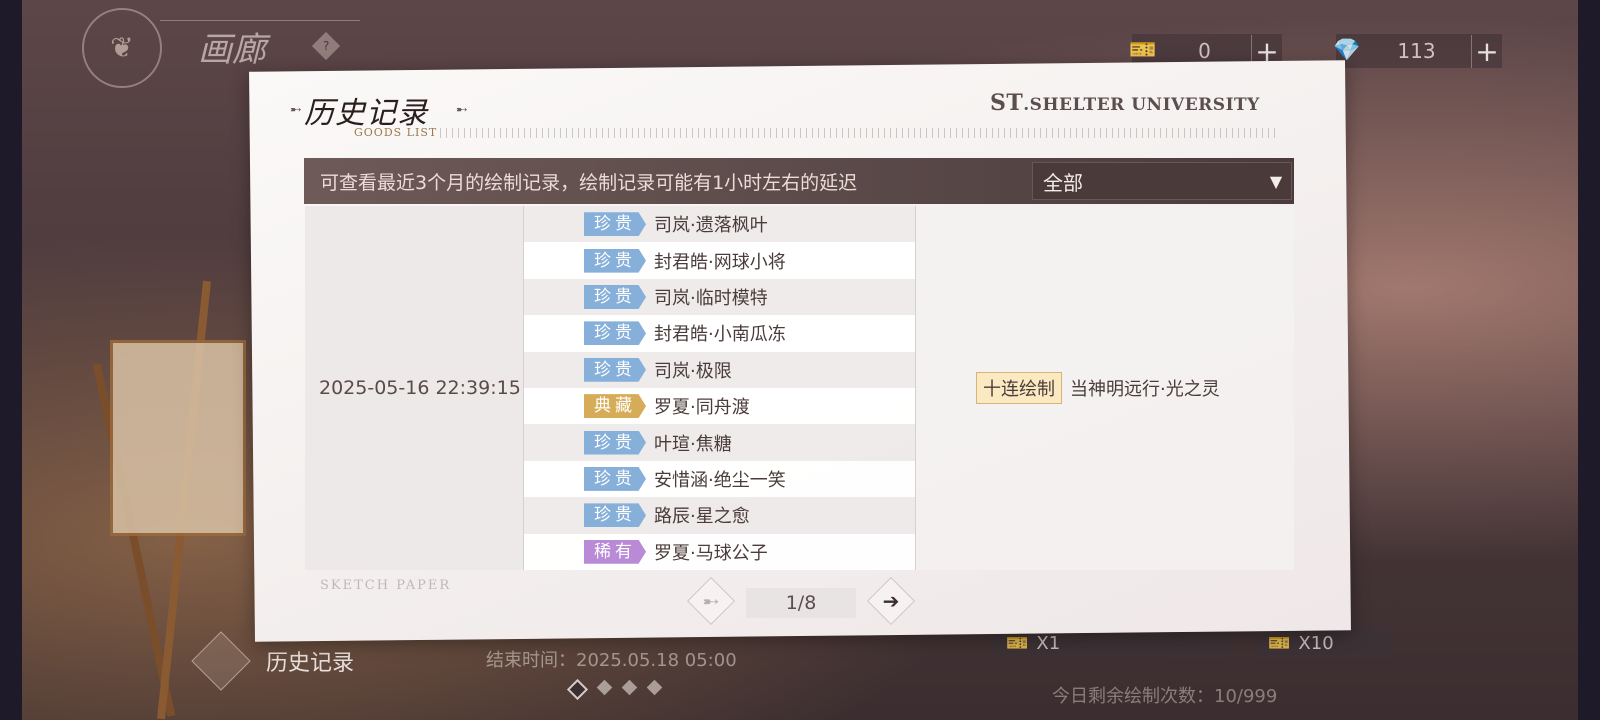  I want to click on list-item: 珍贵 司岚·遗落枫叶, so click(719, 224).